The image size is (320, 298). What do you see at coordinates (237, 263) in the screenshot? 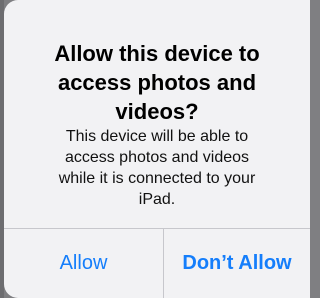
I see `dont-allow-button: Don’t Allow` at bounding box center [237, 263].